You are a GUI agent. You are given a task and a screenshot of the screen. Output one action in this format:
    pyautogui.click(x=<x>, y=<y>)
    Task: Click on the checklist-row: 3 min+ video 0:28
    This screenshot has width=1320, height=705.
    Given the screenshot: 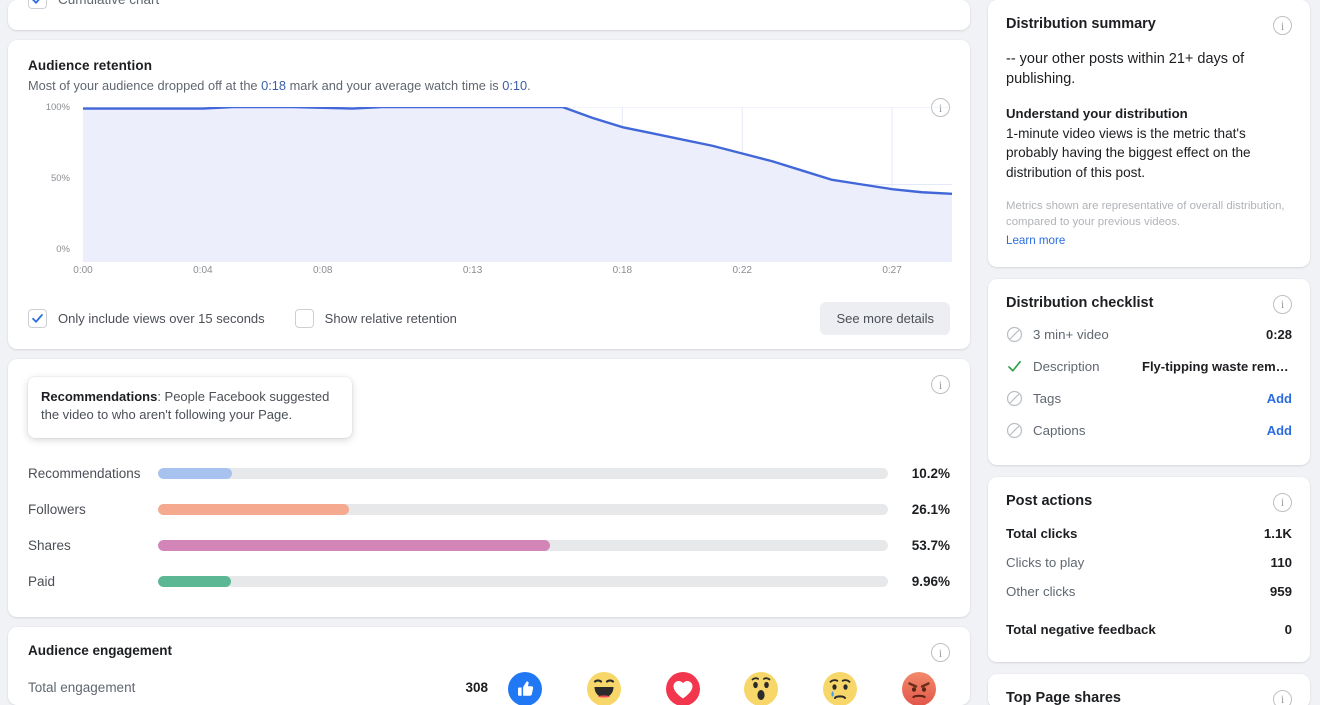 What is the action you would take?
    pyautogui.click(x=1149, y=335)
    